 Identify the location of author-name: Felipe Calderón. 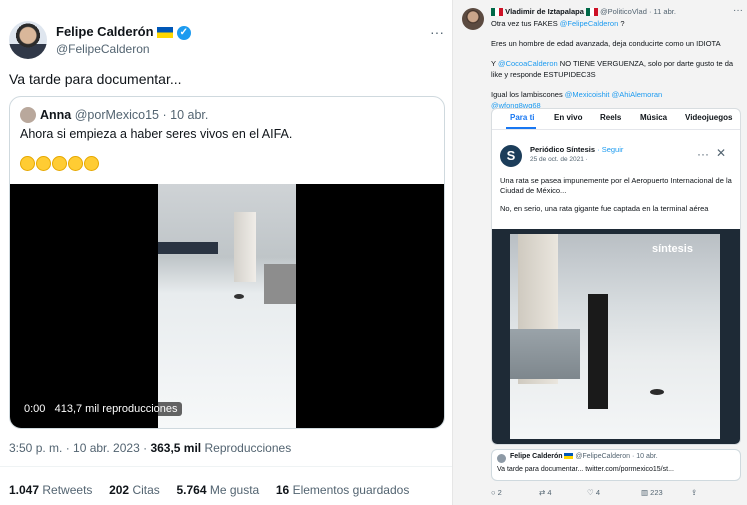
(105, 31).